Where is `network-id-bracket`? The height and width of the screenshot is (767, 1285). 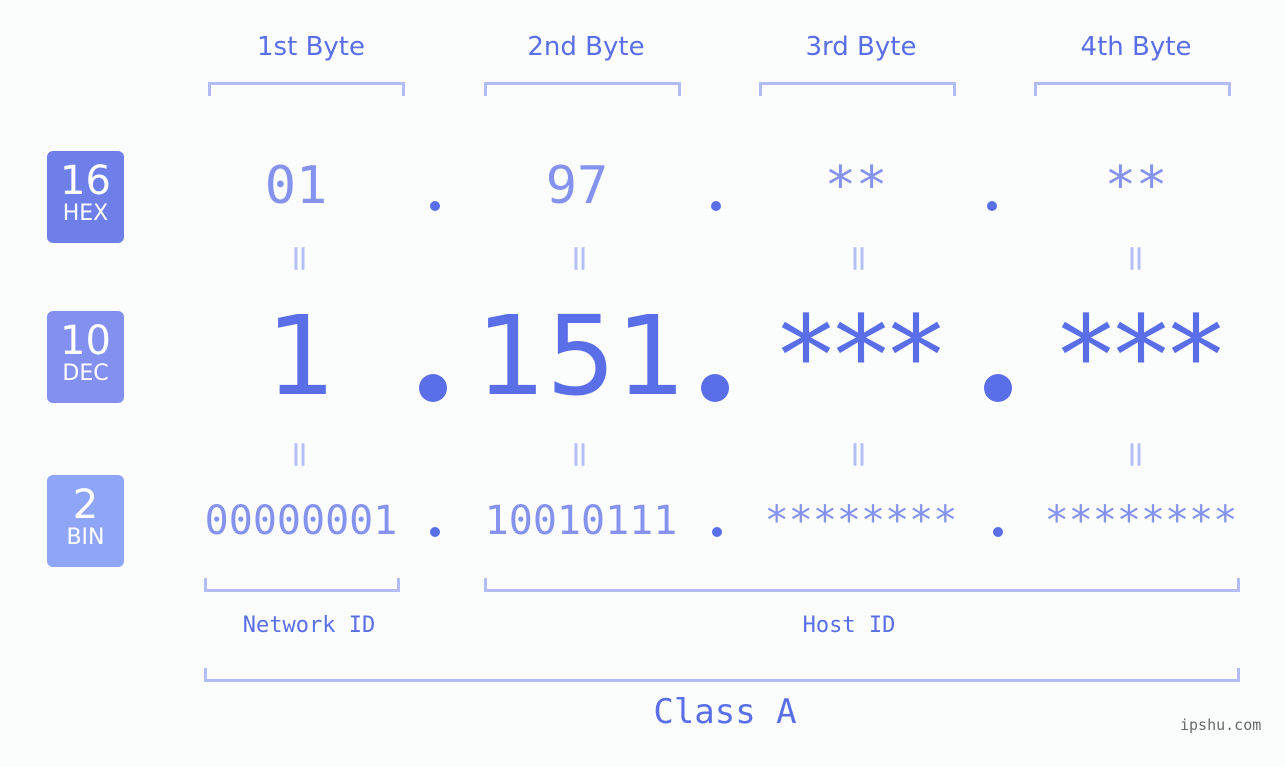
network-id-bracket is located at coordinates (302, 585).